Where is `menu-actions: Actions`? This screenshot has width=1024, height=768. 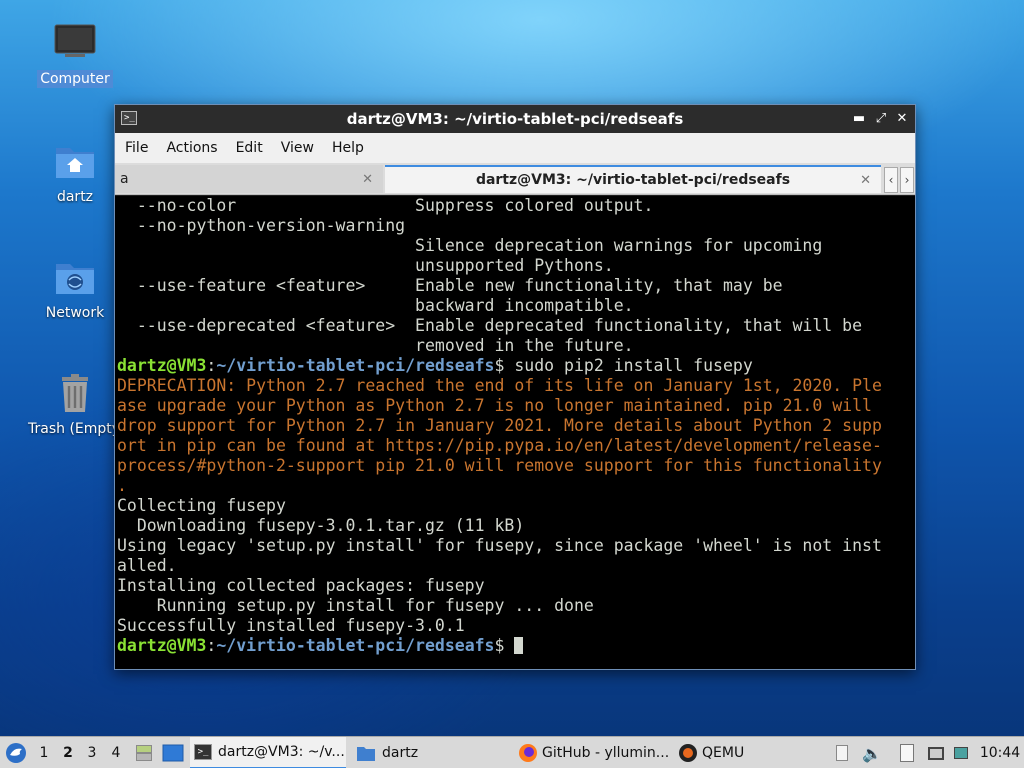
menu-actions: Actions is located at coordinates (191, 148).